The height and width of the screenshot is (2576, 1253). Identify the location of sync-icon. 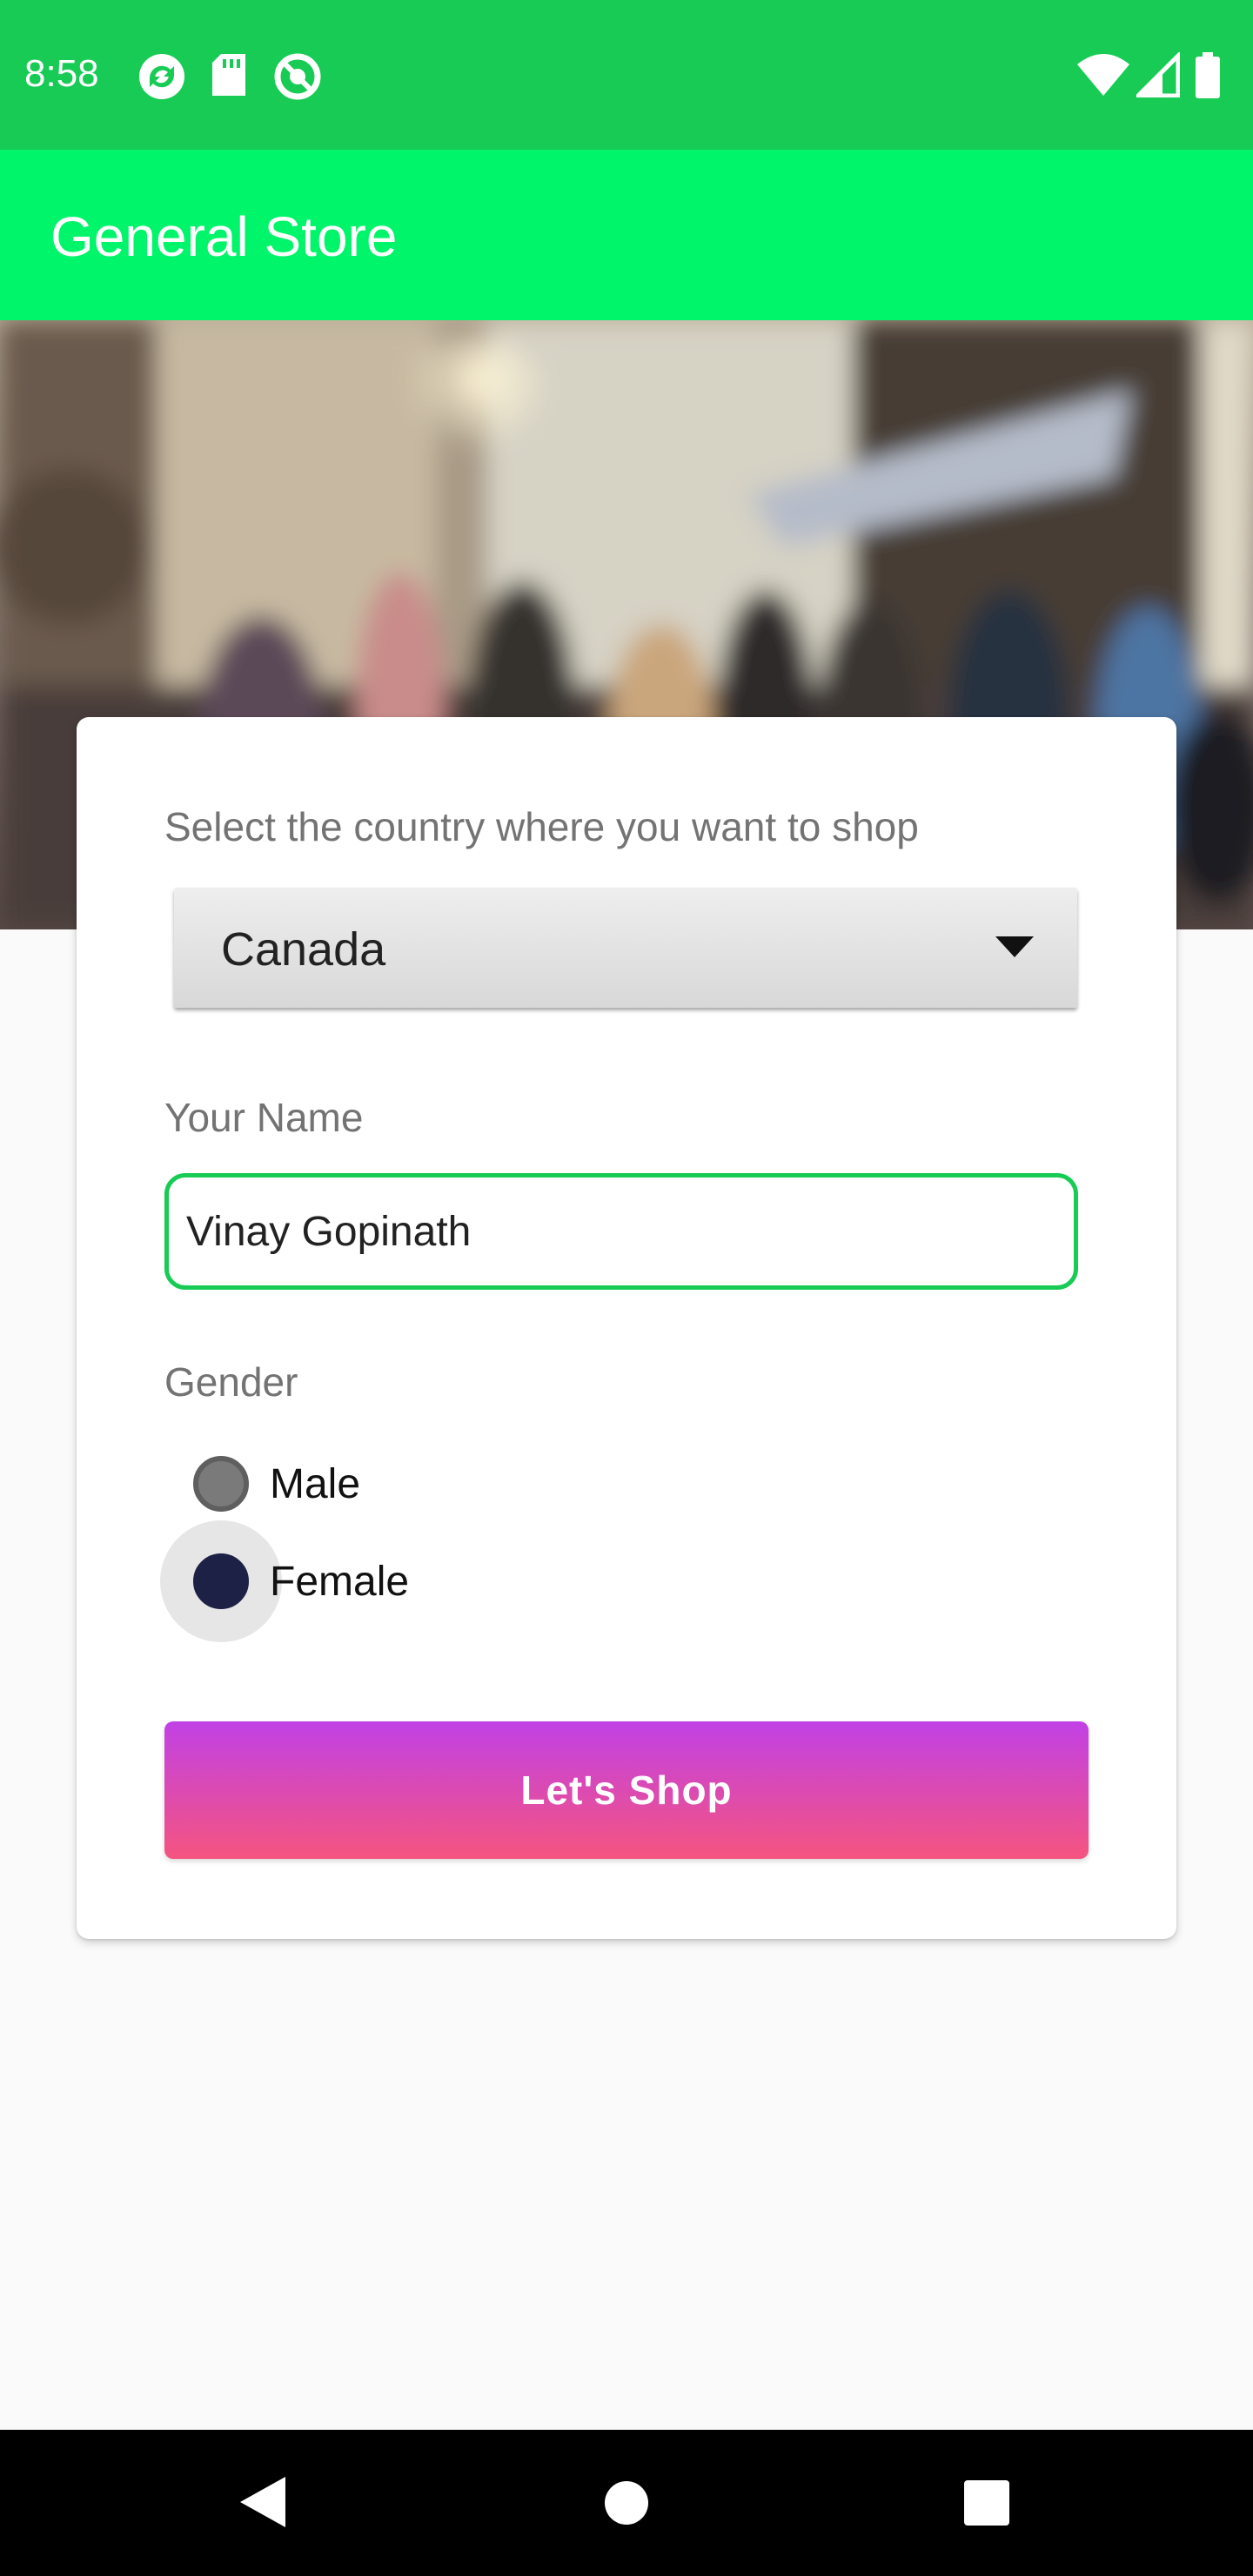
(161, 77).